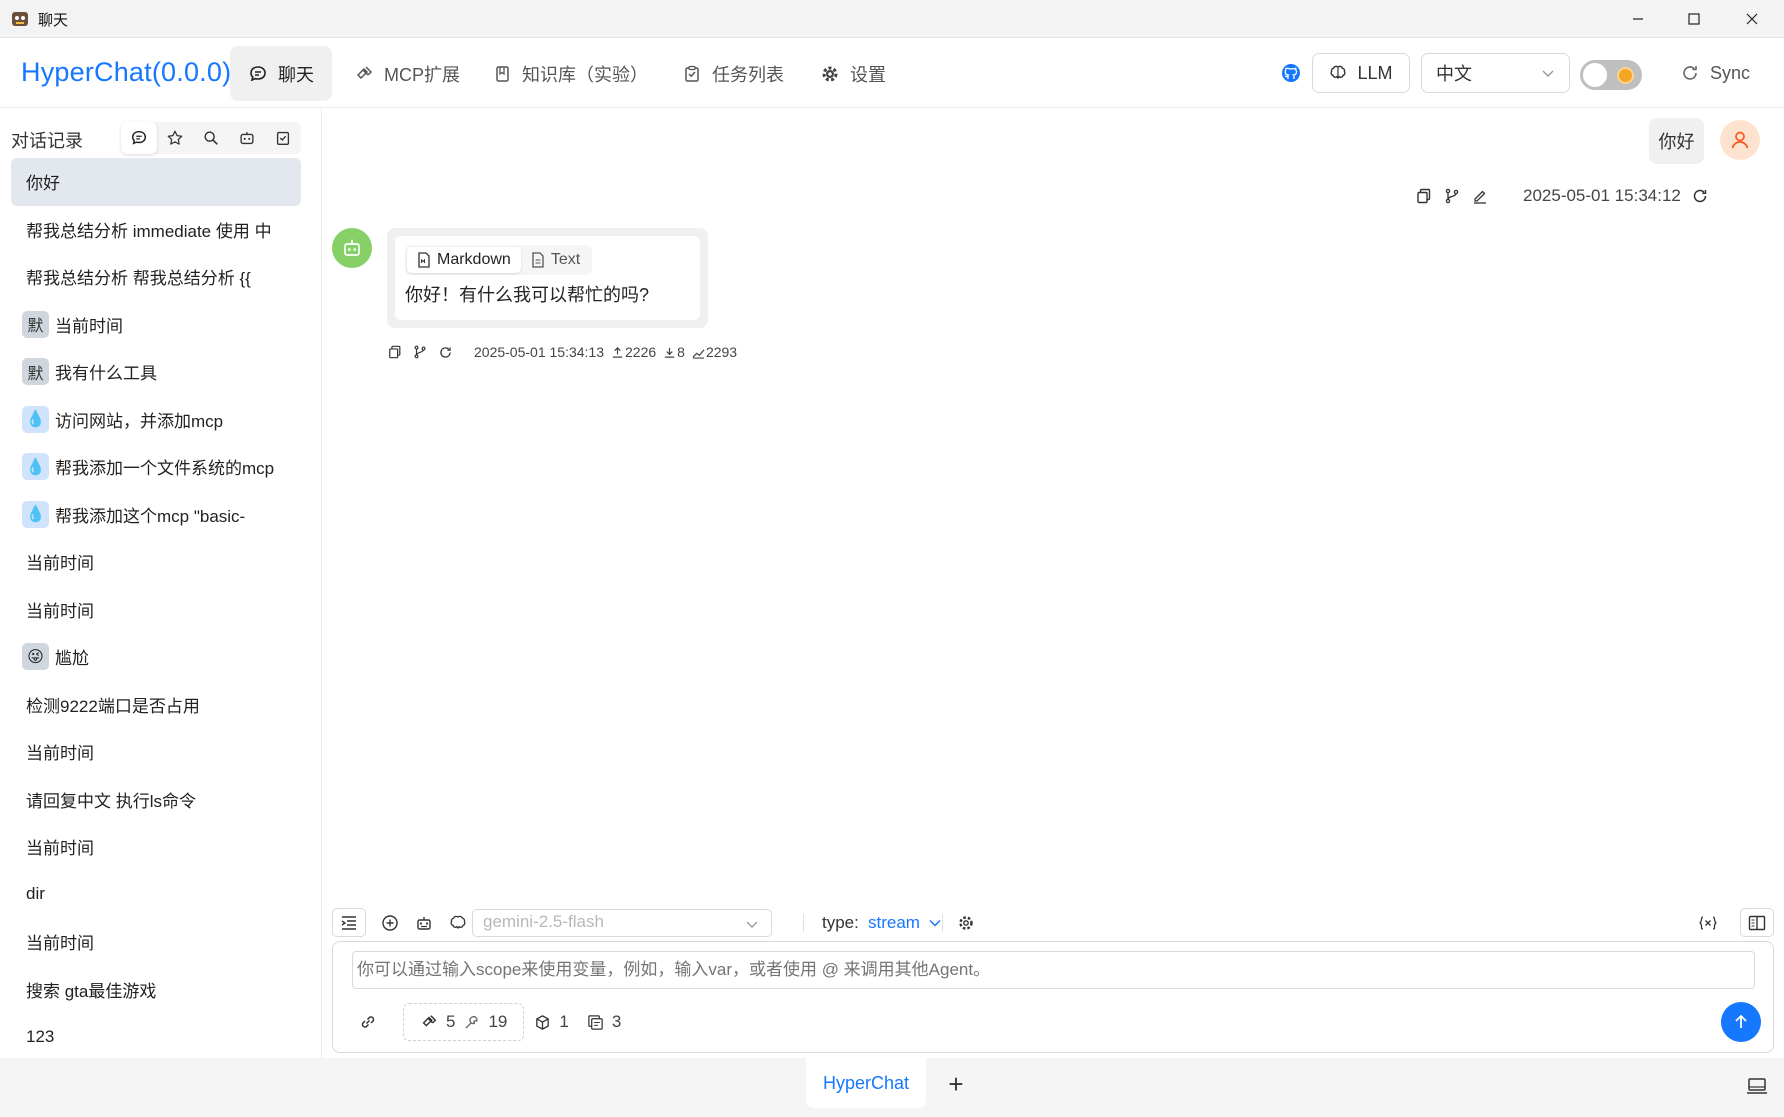 The image size is (1784, 1117). I want to click on agent-button, so click(424, 922).